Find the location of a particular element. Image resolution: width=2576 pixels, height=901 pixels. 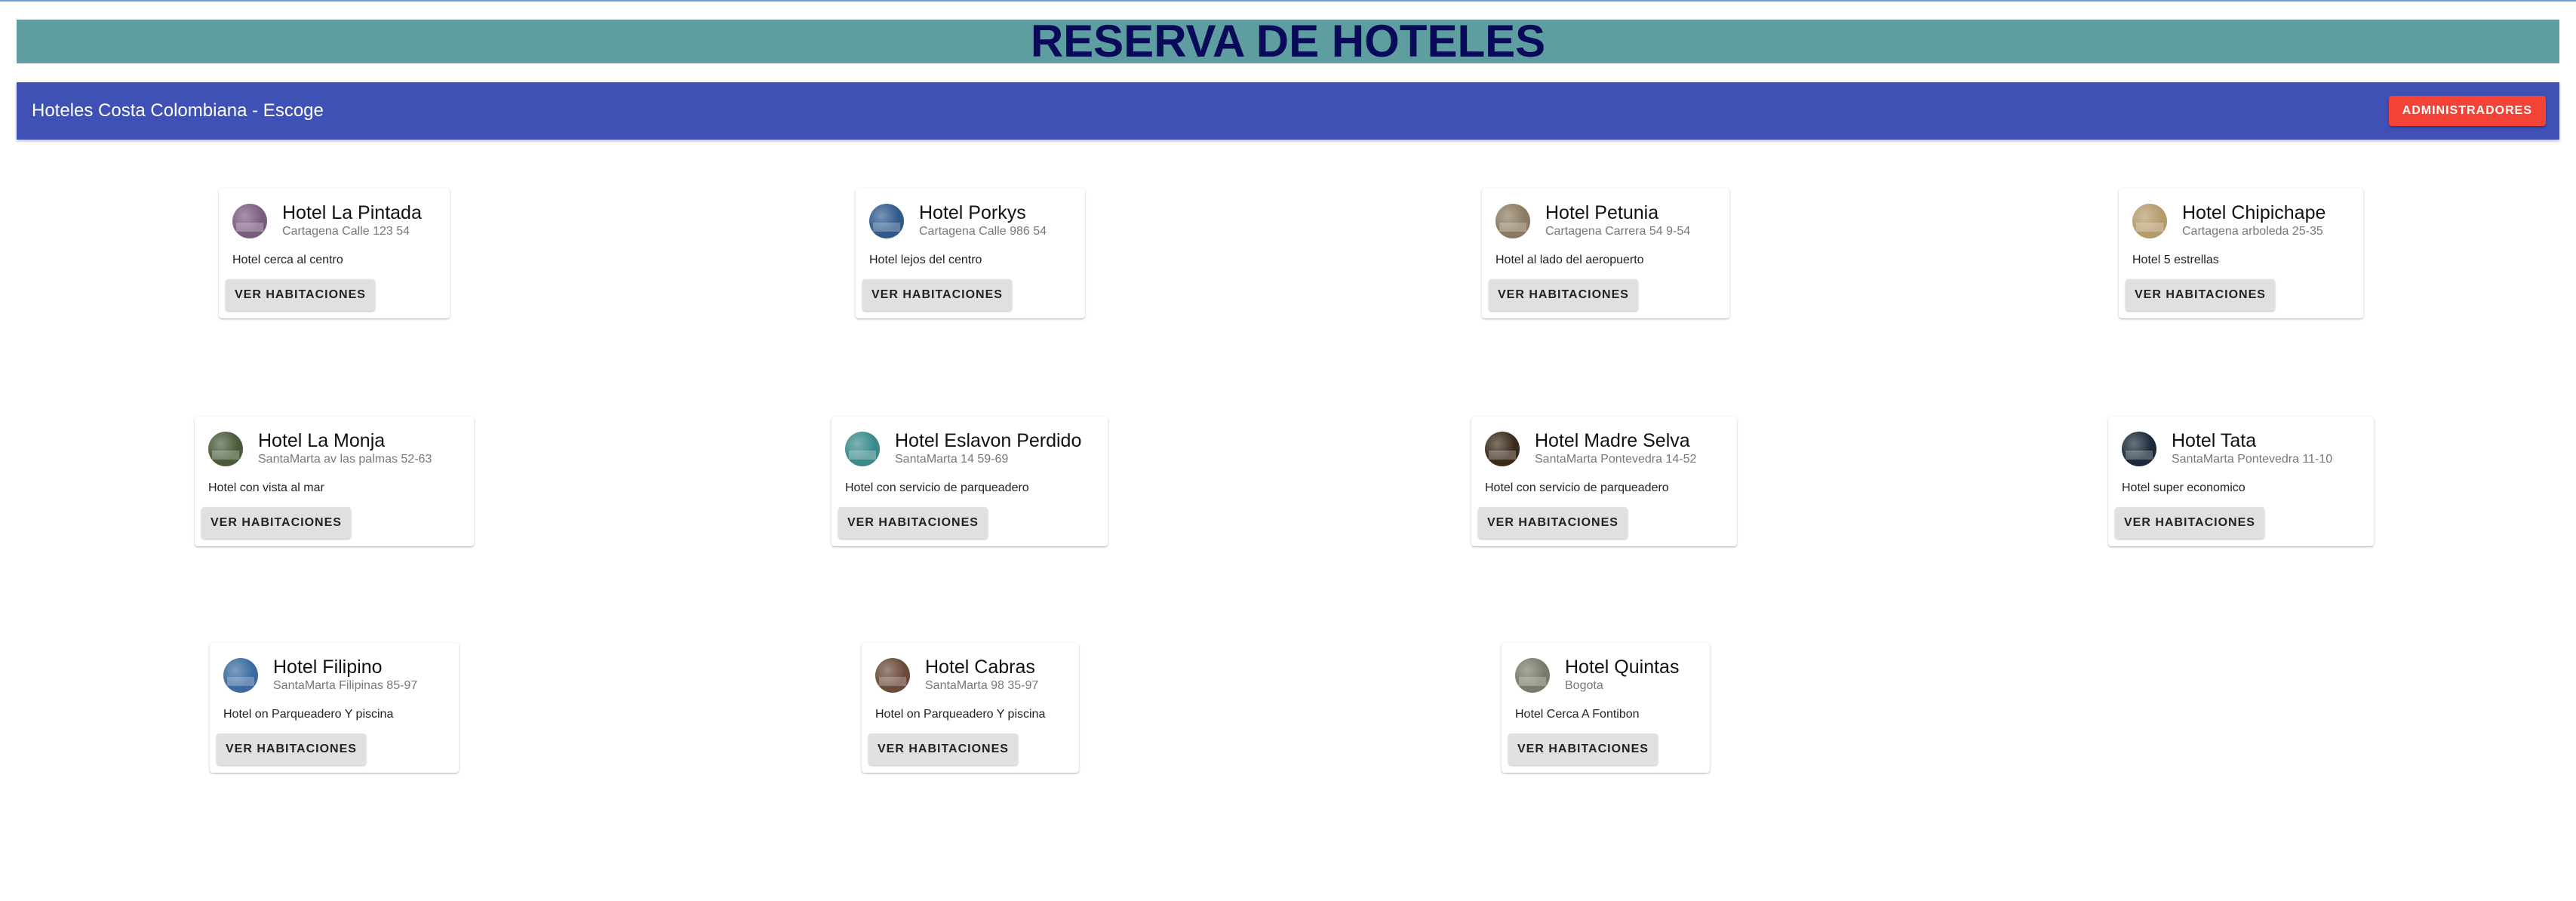

hotel-name: Hotel Madre Selva is located at coordinates (1612, 440).